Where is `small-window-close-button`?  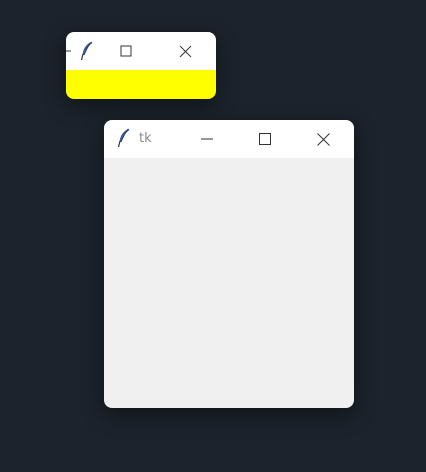 small-window-close-button is located at coordinates (185, 51).